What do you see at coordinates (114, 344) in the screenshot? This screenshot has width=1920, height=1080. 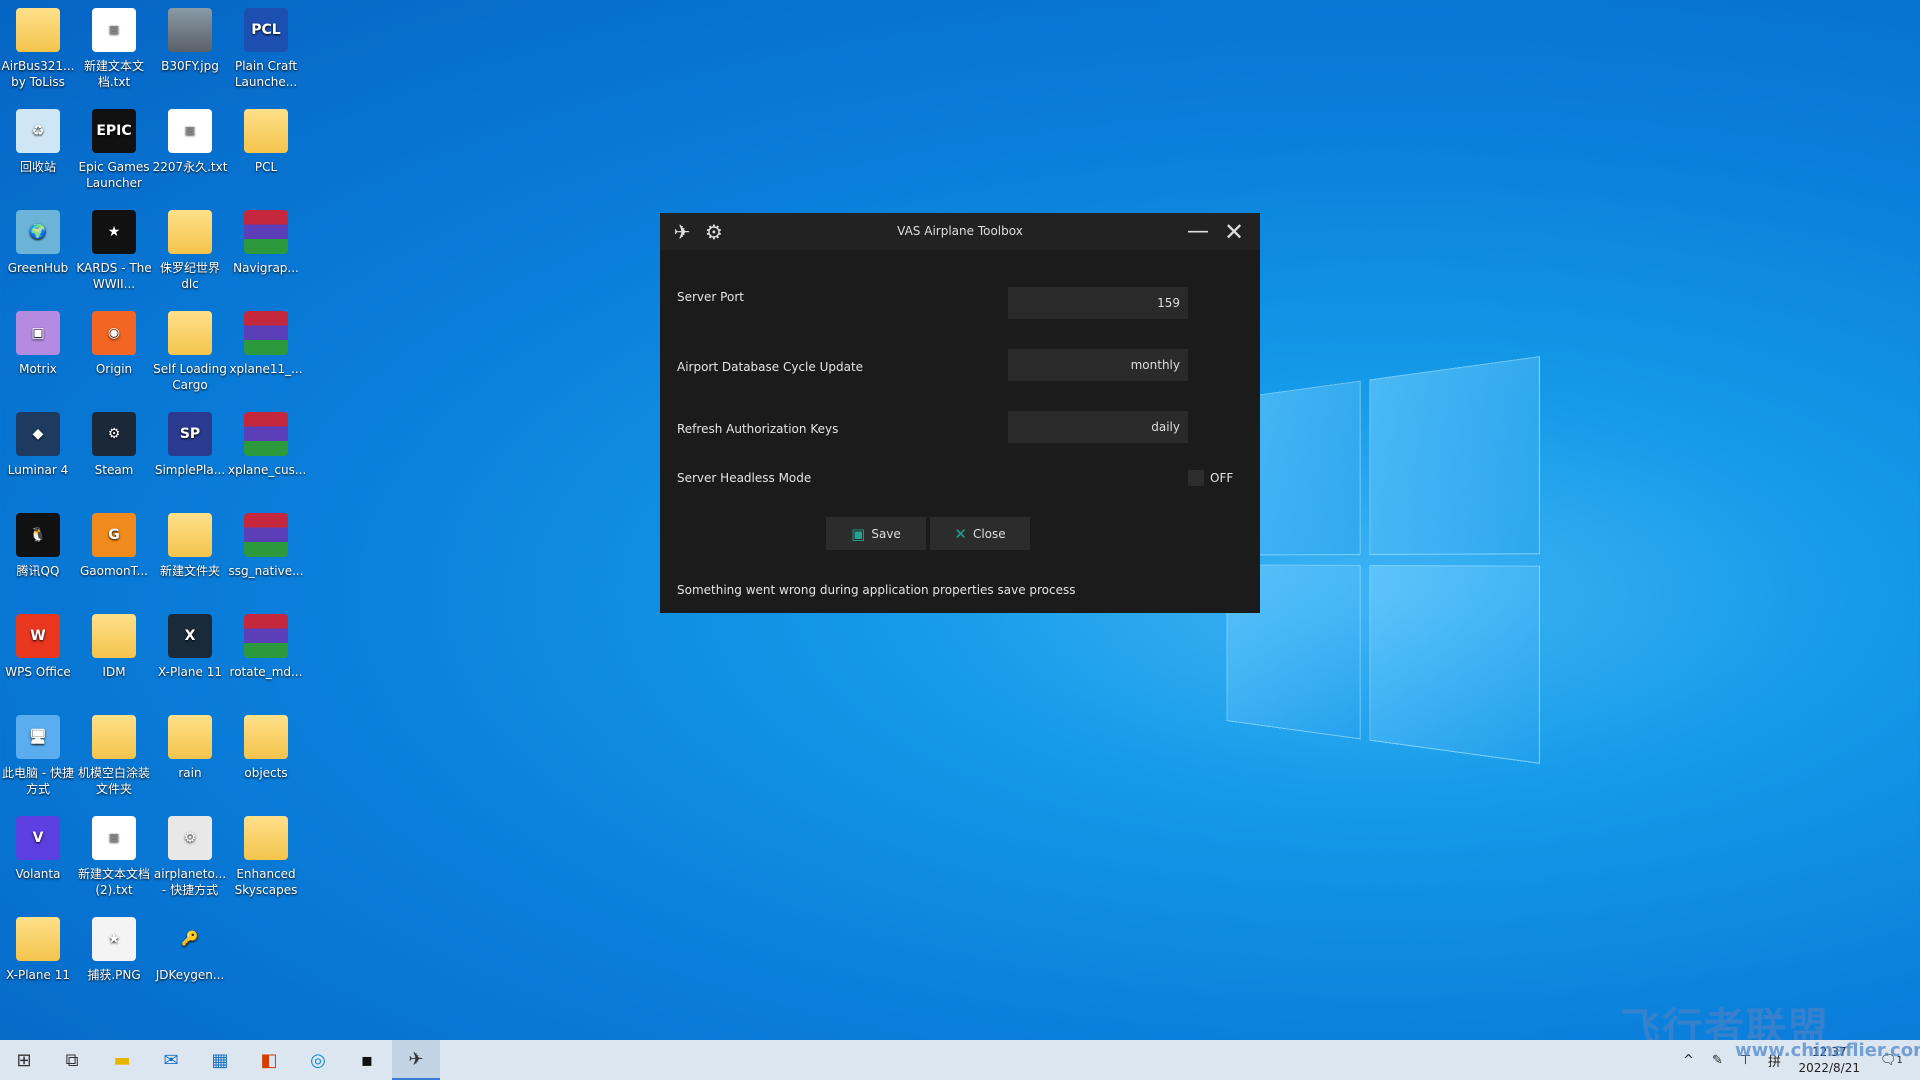 I see `desktop-icon: ◉ Origin` at bounding box center [114, 344].